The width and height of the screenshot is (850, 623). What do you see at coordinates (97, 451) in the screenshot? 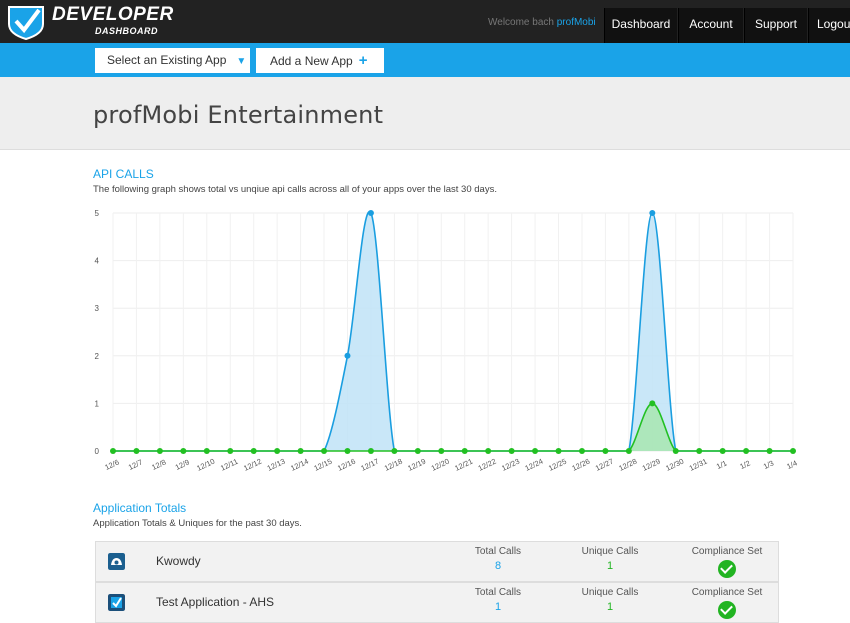
I see `y-tick-label: 0` at bounding box center [97, 451].